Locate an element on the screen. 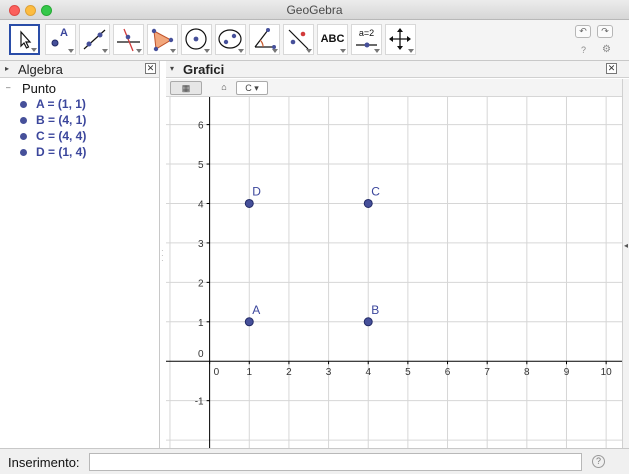 Image resolution: width=629 pixels, height=474 pixels. tool-circle is located at coordinates (196, 39).